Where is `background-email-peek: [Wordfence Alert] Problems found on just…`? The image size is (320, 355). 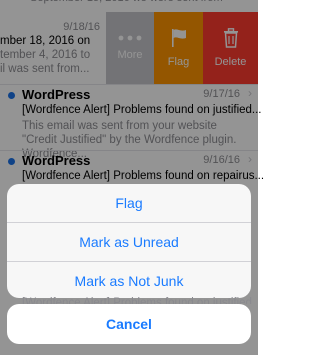
background-email-peek: [Wordfence Alert] Problems found on just… is located at coordinates (137, 300).